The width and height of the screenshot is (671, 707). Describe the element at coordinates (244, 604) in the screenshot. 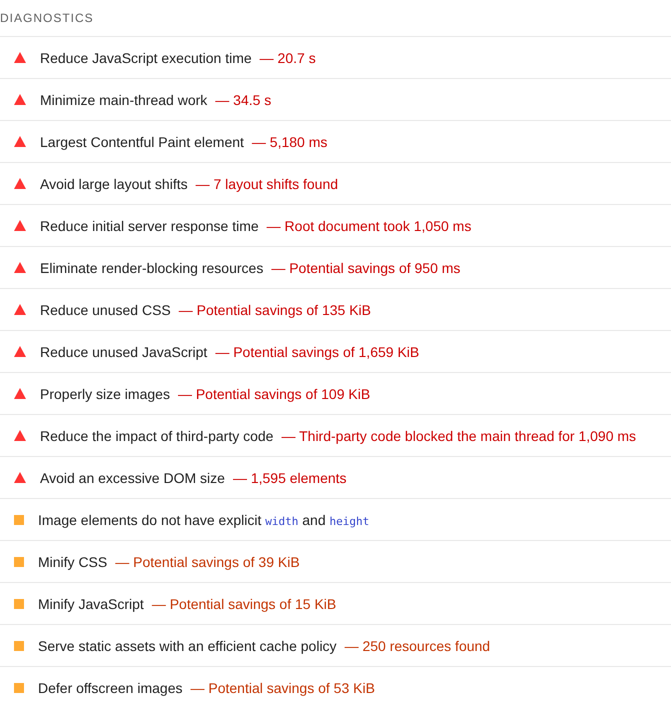

I see `audit-value: — Potential savings of 15 KiB` at that location.